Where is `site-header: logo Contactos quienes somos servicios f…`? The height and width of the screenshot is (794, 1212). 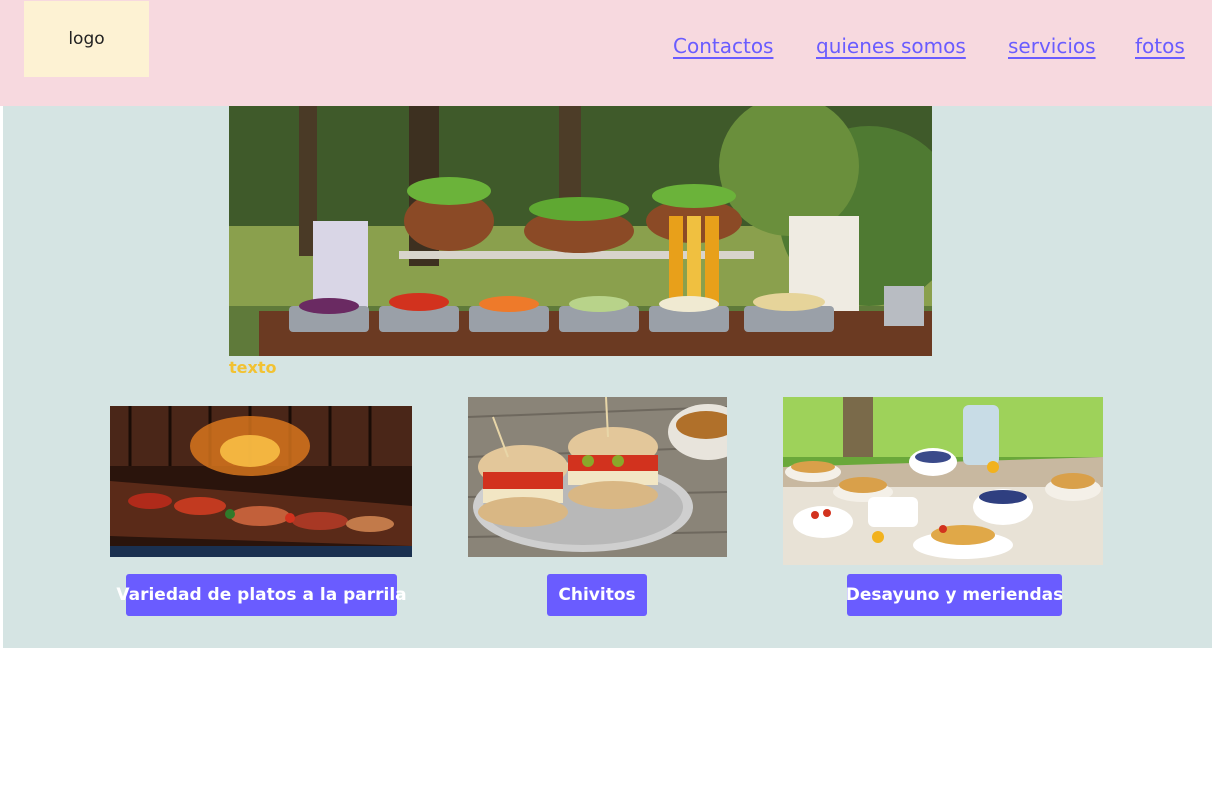
site-header: logo Contactos quienes somos servicios f… is located at coordinates (606, 53).